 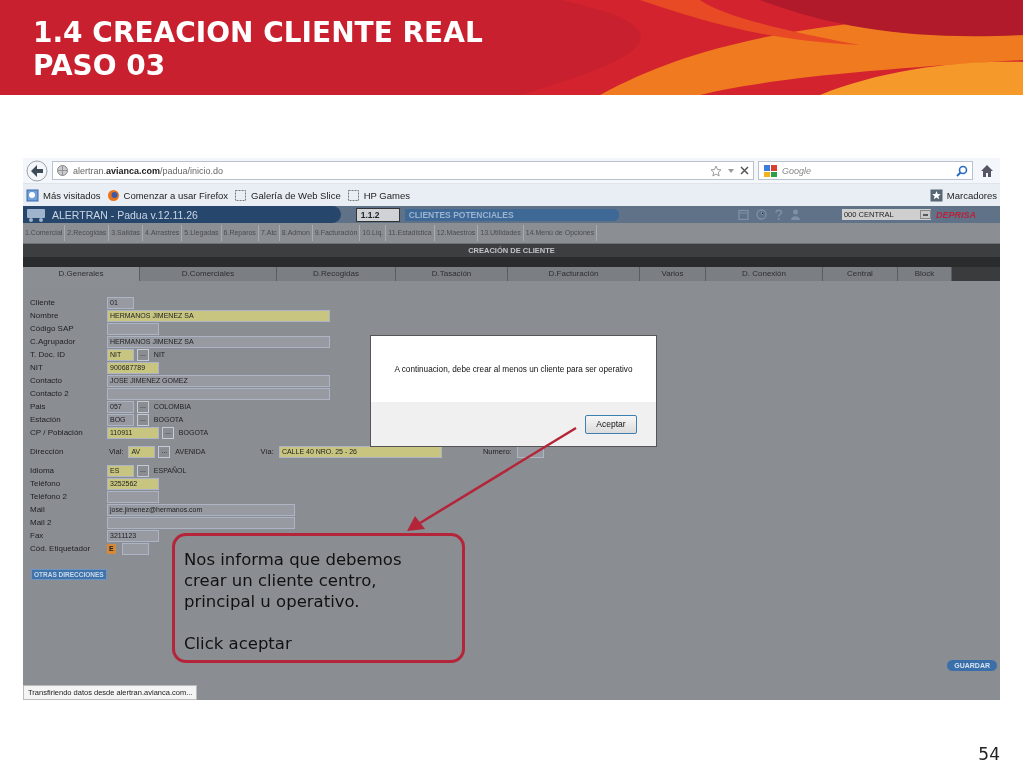 I want to click on field-label: Teléfono, so click(x=46, y=483).